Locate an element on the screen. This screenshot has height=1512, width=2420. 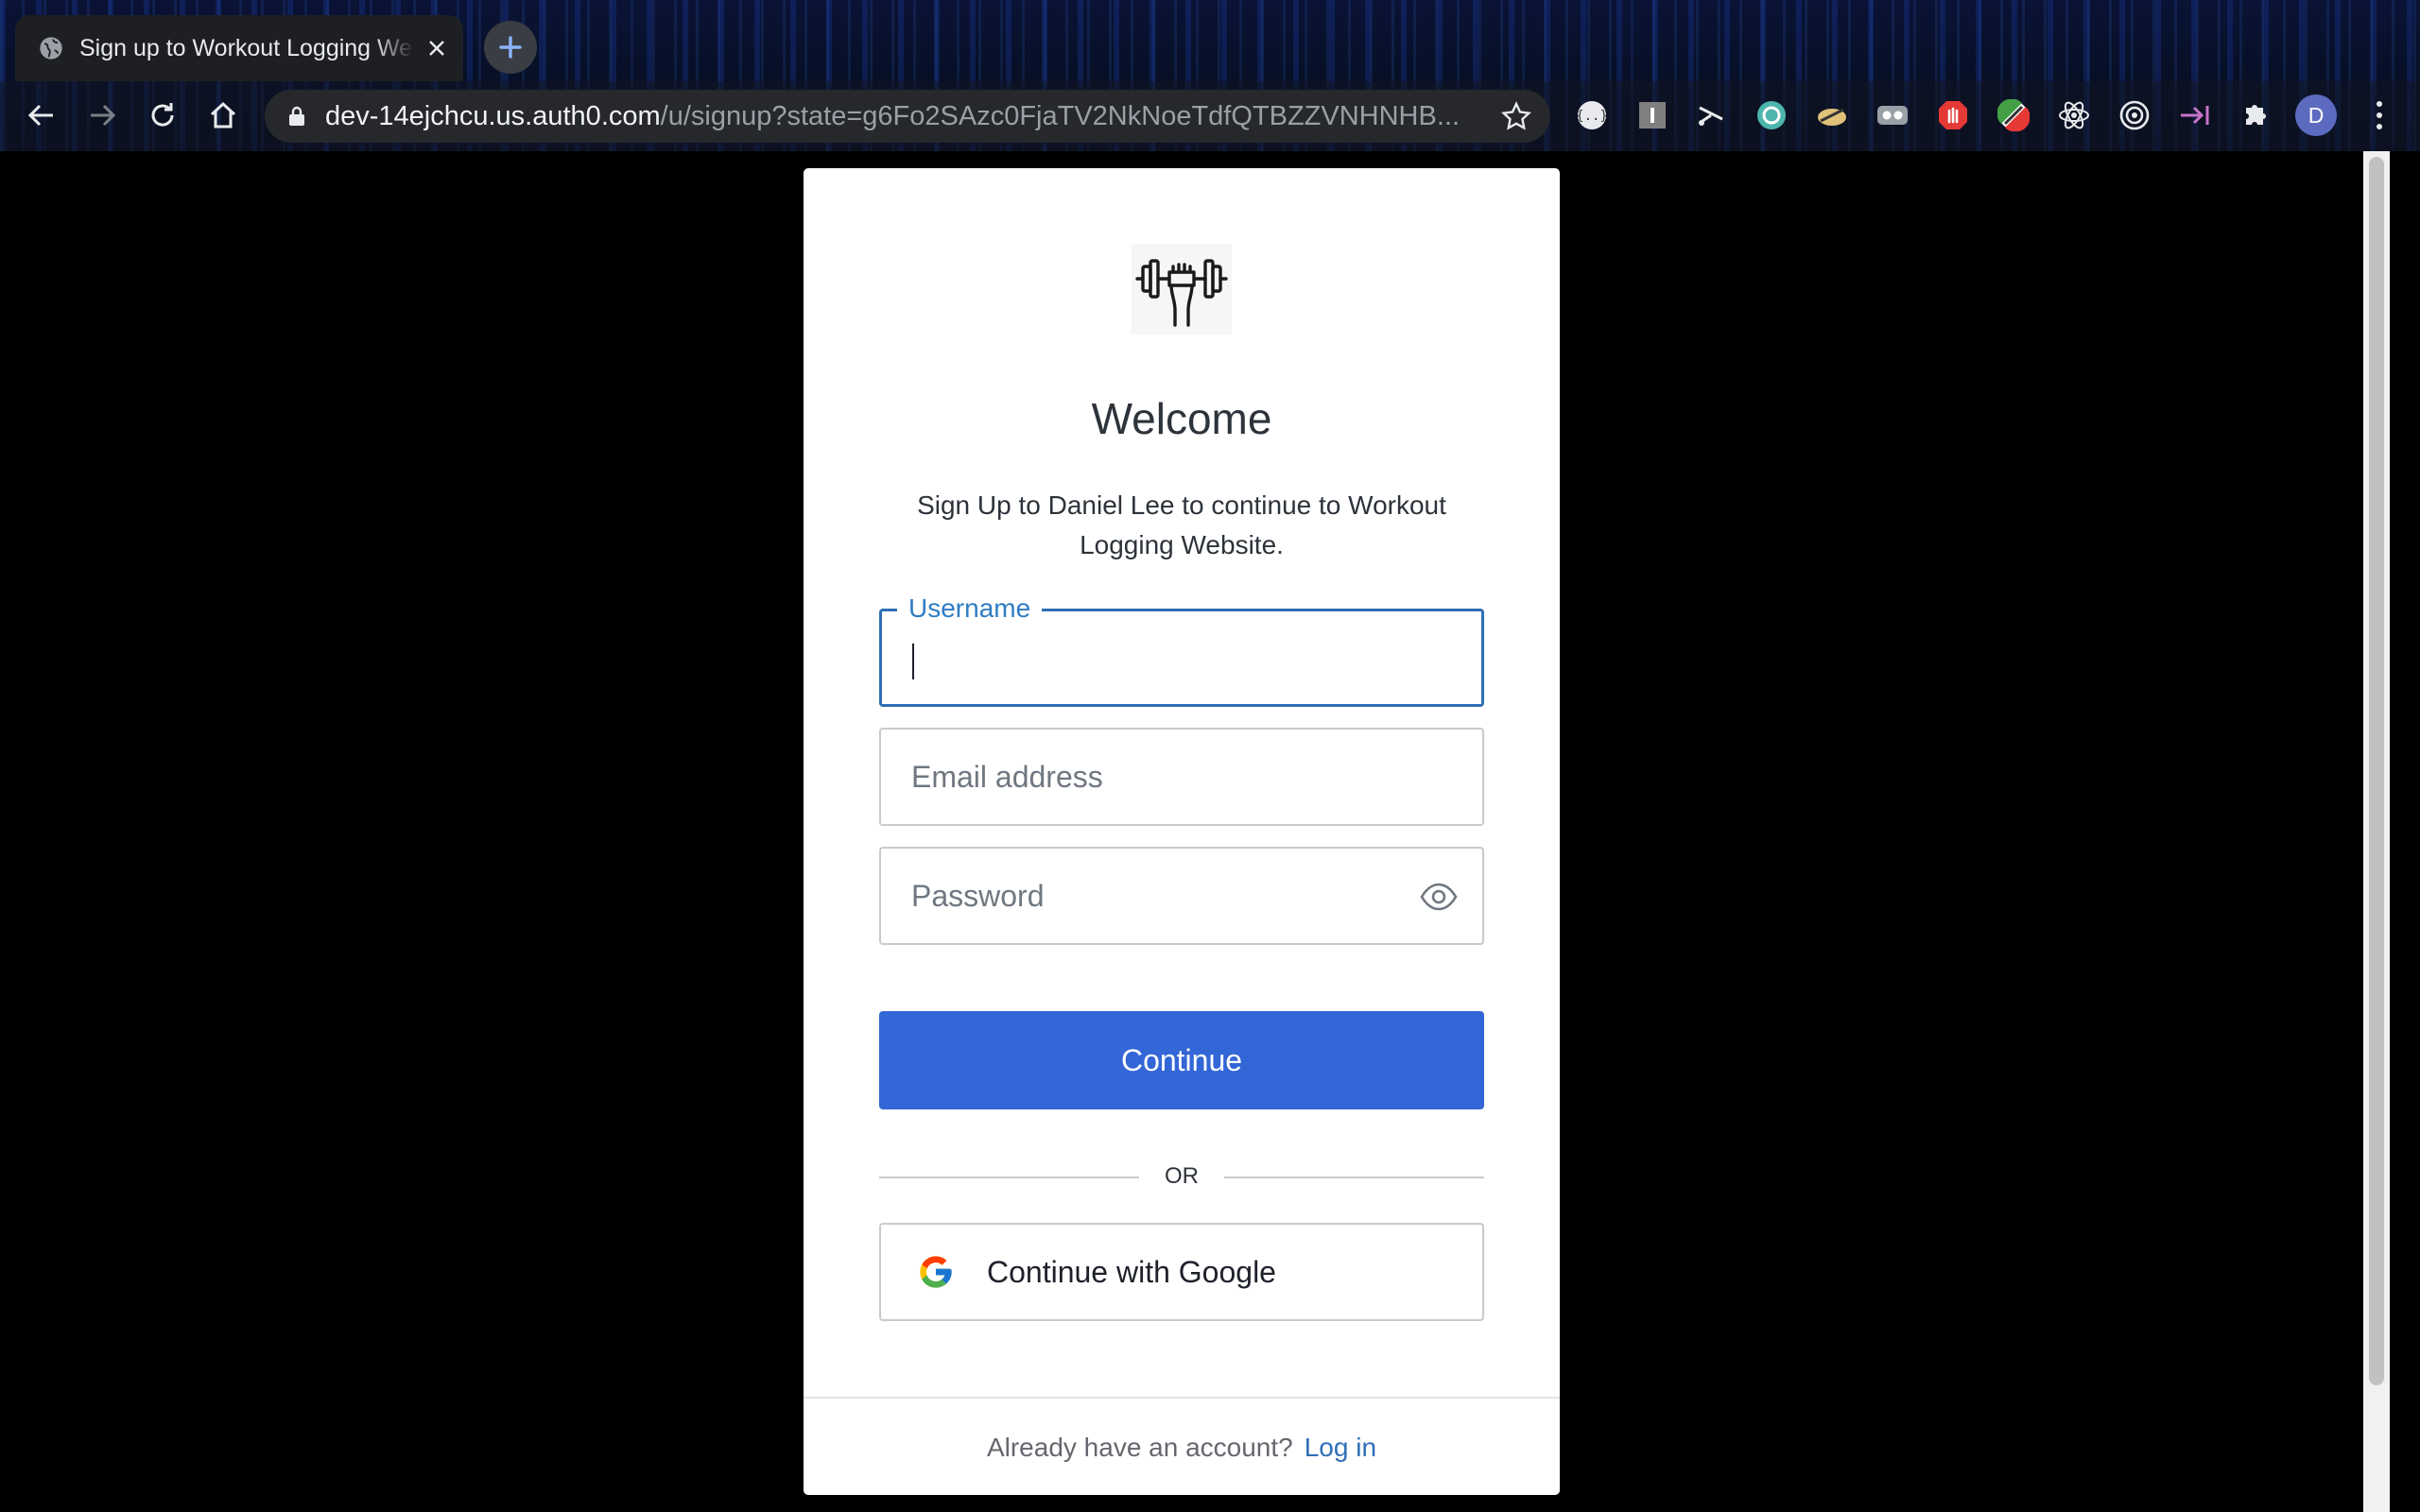
forward-button is located at coordinates (102, 115).